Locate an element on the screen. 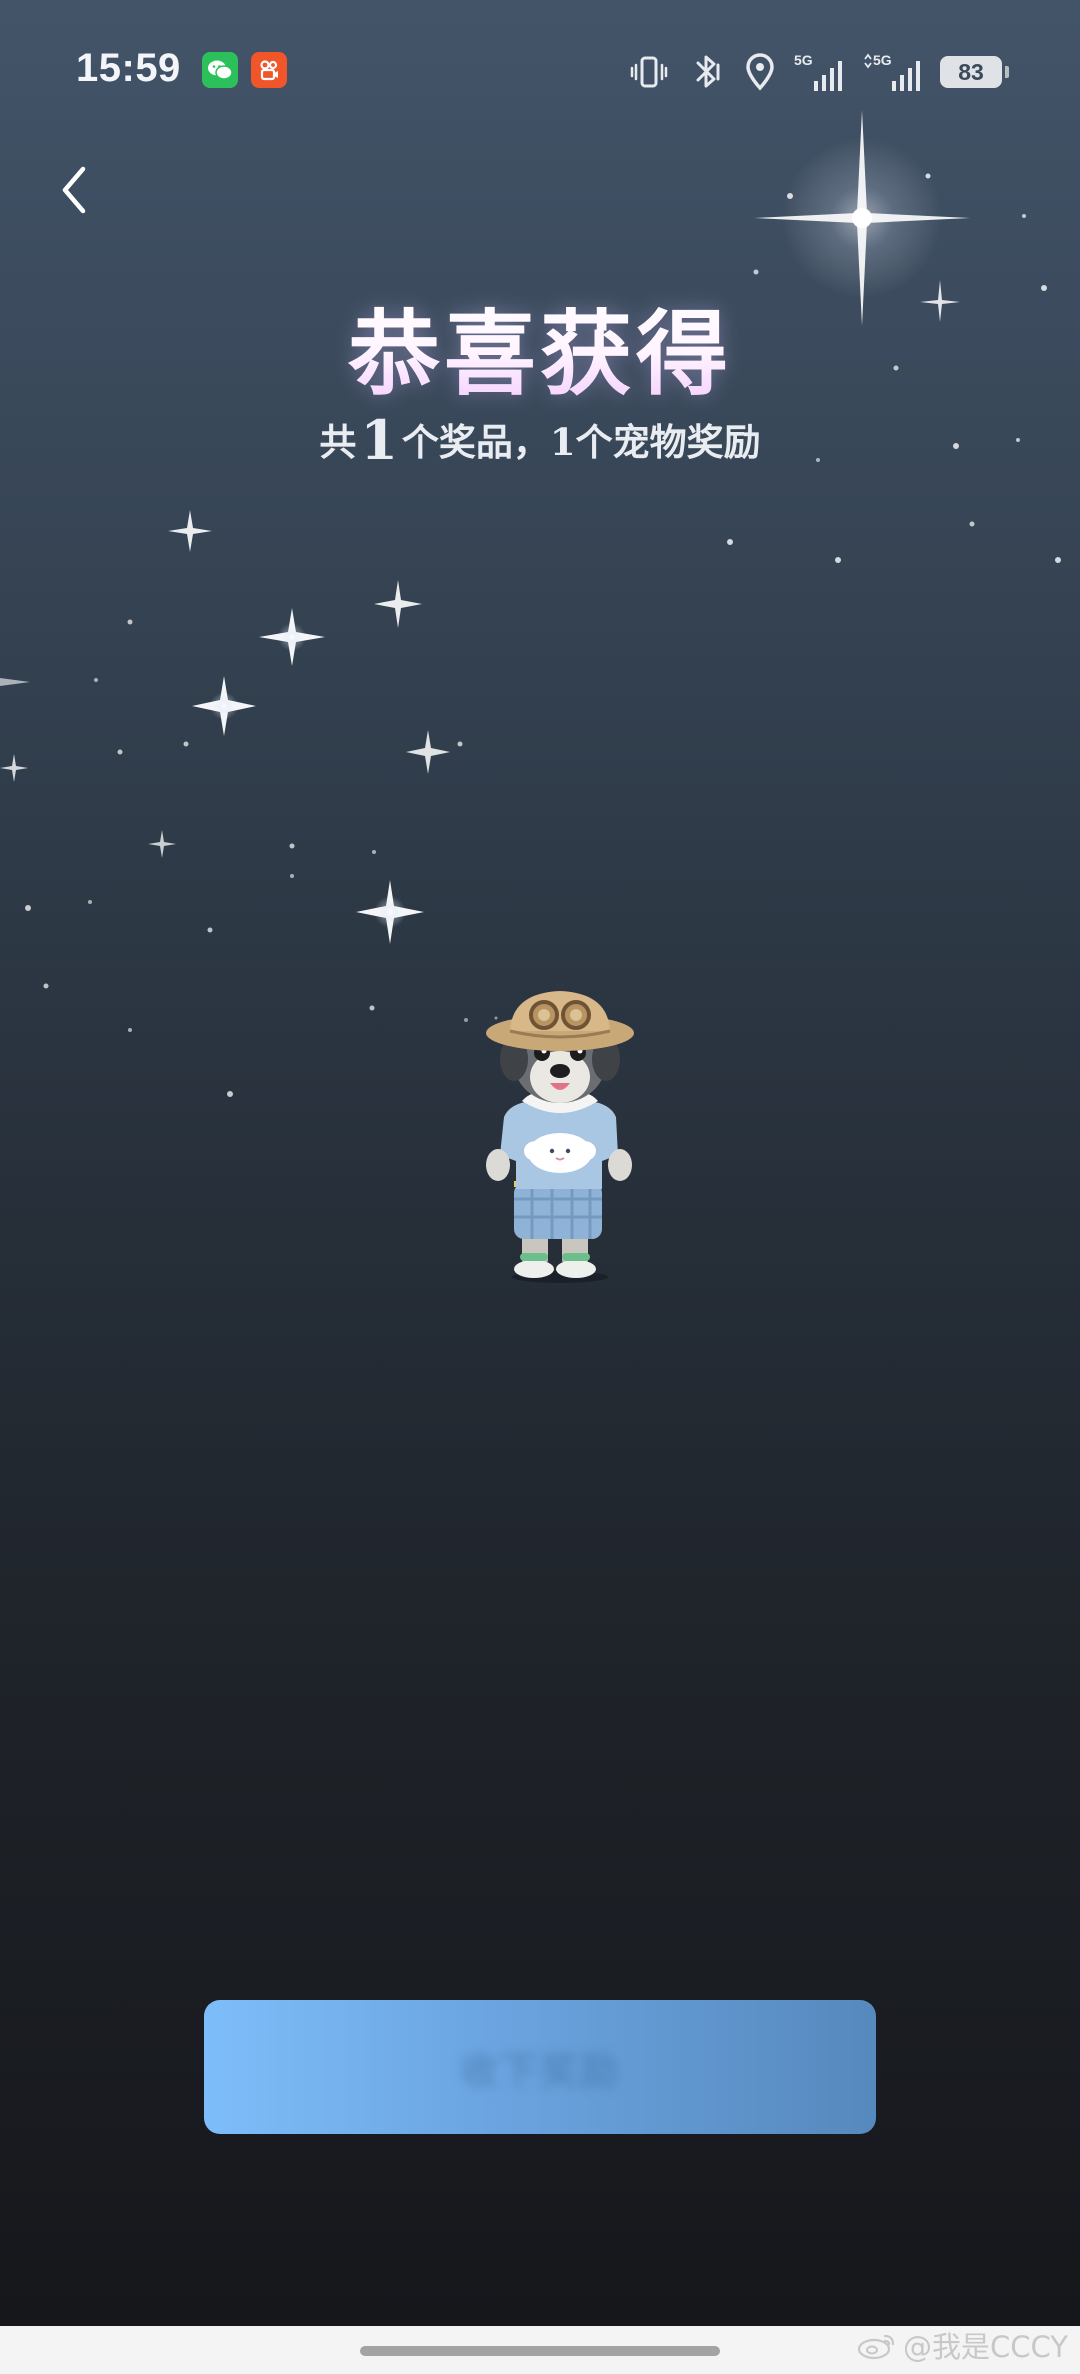 The image size is (1080, 2374). watermark: @我是CCCY is located at coordinates (962, 2345).